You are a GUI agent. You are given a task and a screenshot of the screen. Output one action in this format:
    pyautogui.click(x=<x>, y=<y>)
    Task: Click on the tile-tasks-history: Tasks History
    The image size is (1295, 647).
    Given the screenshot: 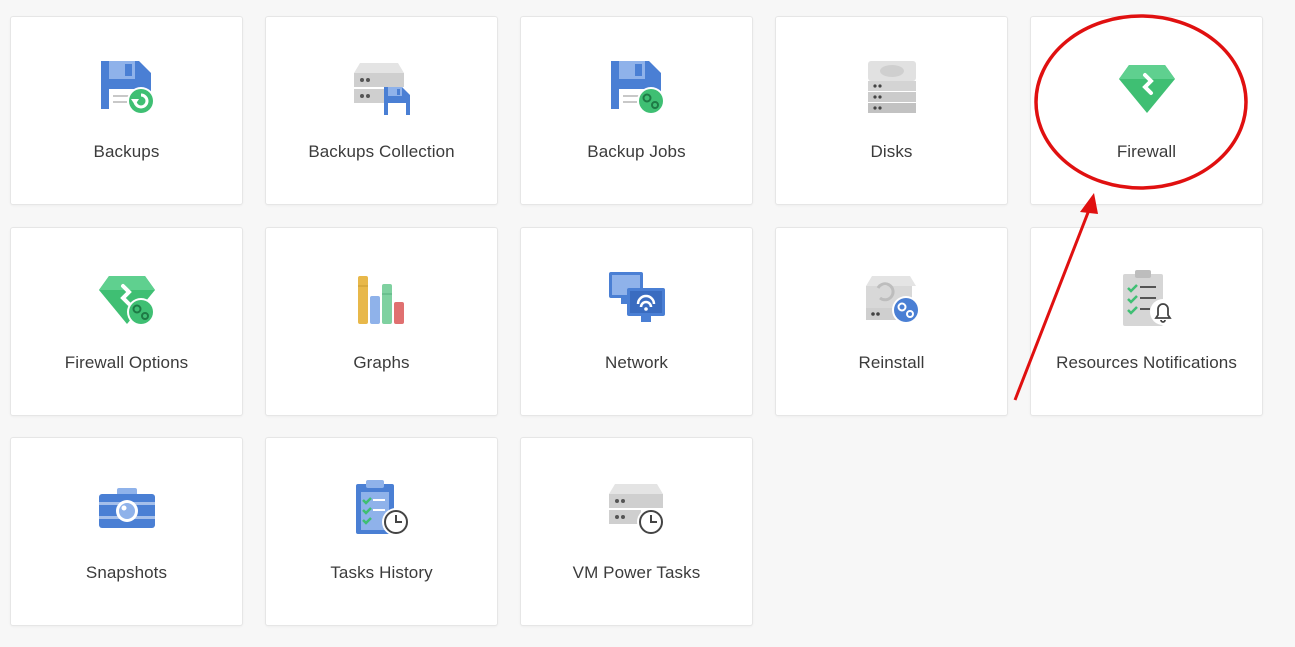 What is the action you would take?
    pyautogui.click(x=381, y=531)
    